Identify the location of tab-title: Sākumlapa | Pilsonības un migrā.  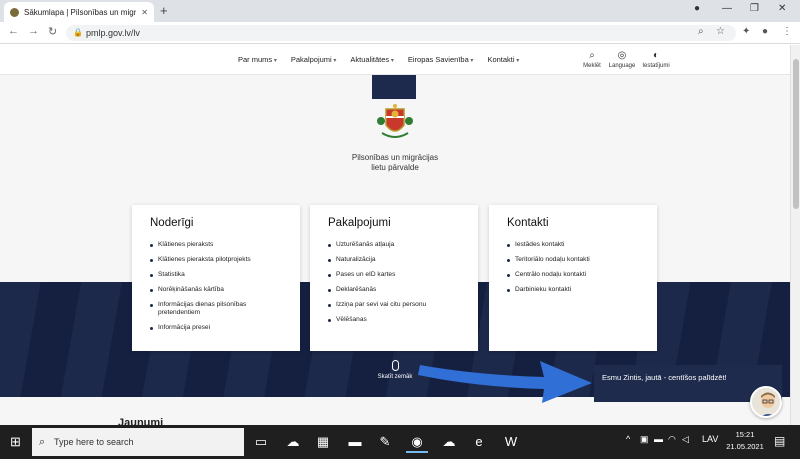
(80, 12).